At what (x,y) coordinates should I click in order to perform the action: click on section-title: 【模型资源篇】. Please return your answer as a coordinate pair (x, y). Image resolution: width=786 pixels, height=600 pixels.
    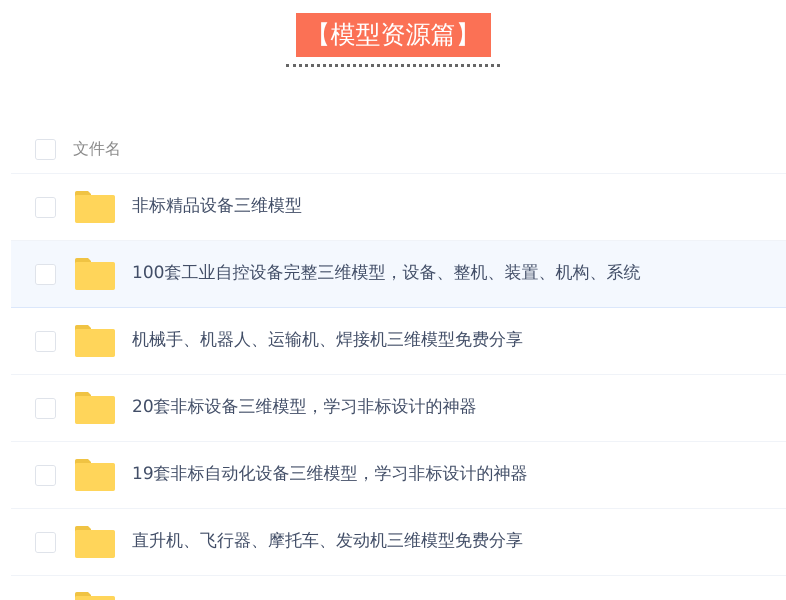
    Looking at the image, I should click on (393, 35).